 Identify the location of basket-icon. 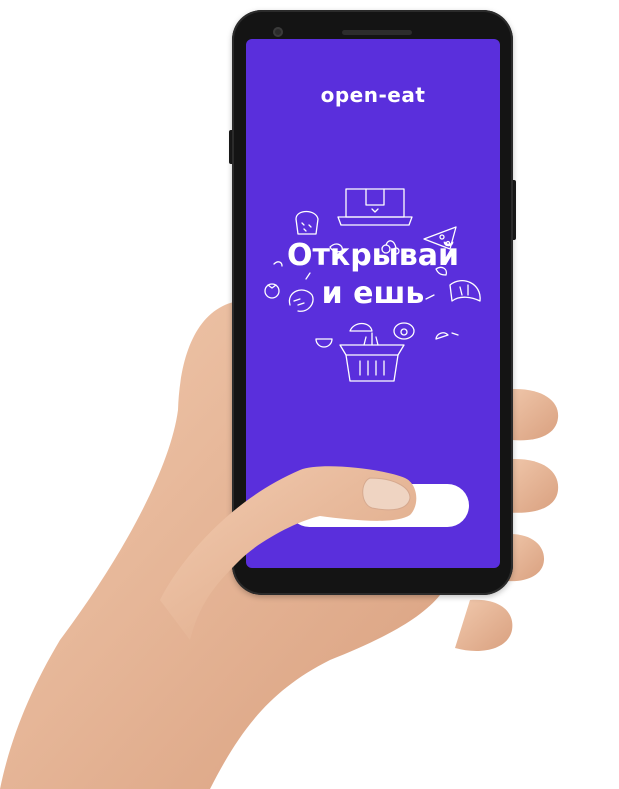
(372, 357).